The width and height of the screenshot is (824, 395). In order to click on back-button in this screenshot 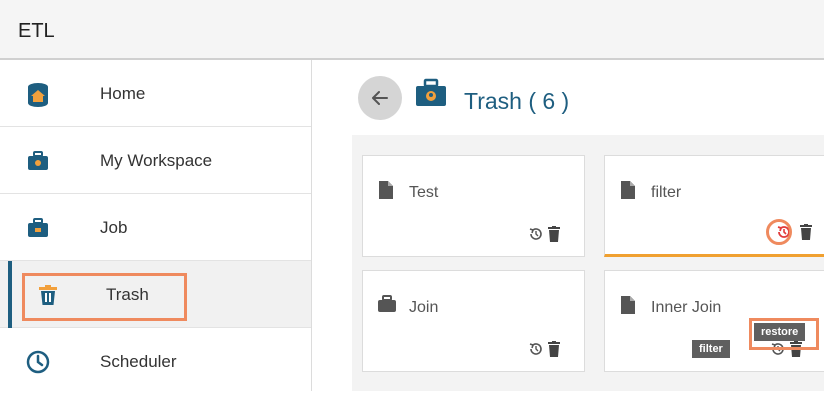, I will do `click(380, 98)`.